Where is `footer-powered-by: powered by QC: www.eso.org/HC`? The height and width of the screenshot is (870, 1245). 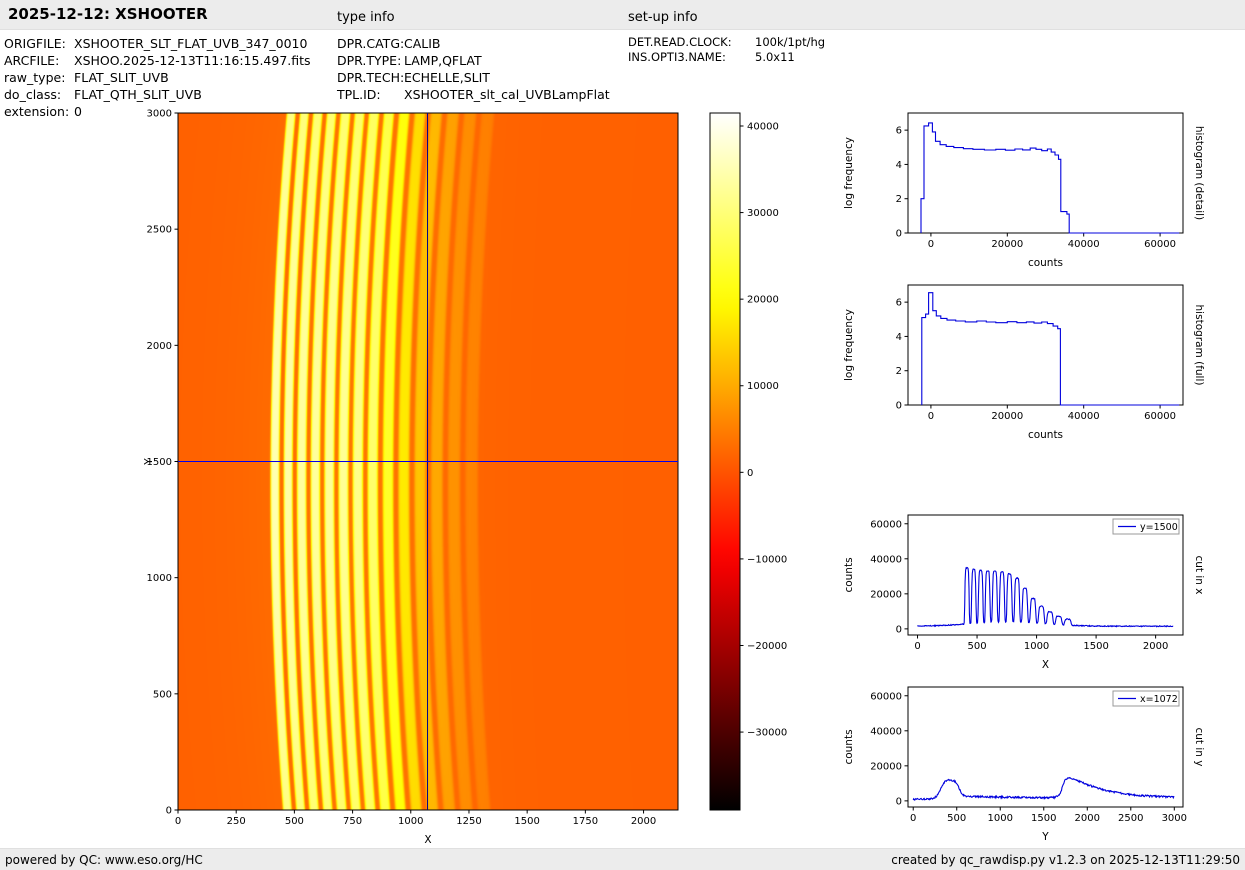 footer-powered-by: powered by QC: www.eso.org/HC is located at coordinates (104, 859).